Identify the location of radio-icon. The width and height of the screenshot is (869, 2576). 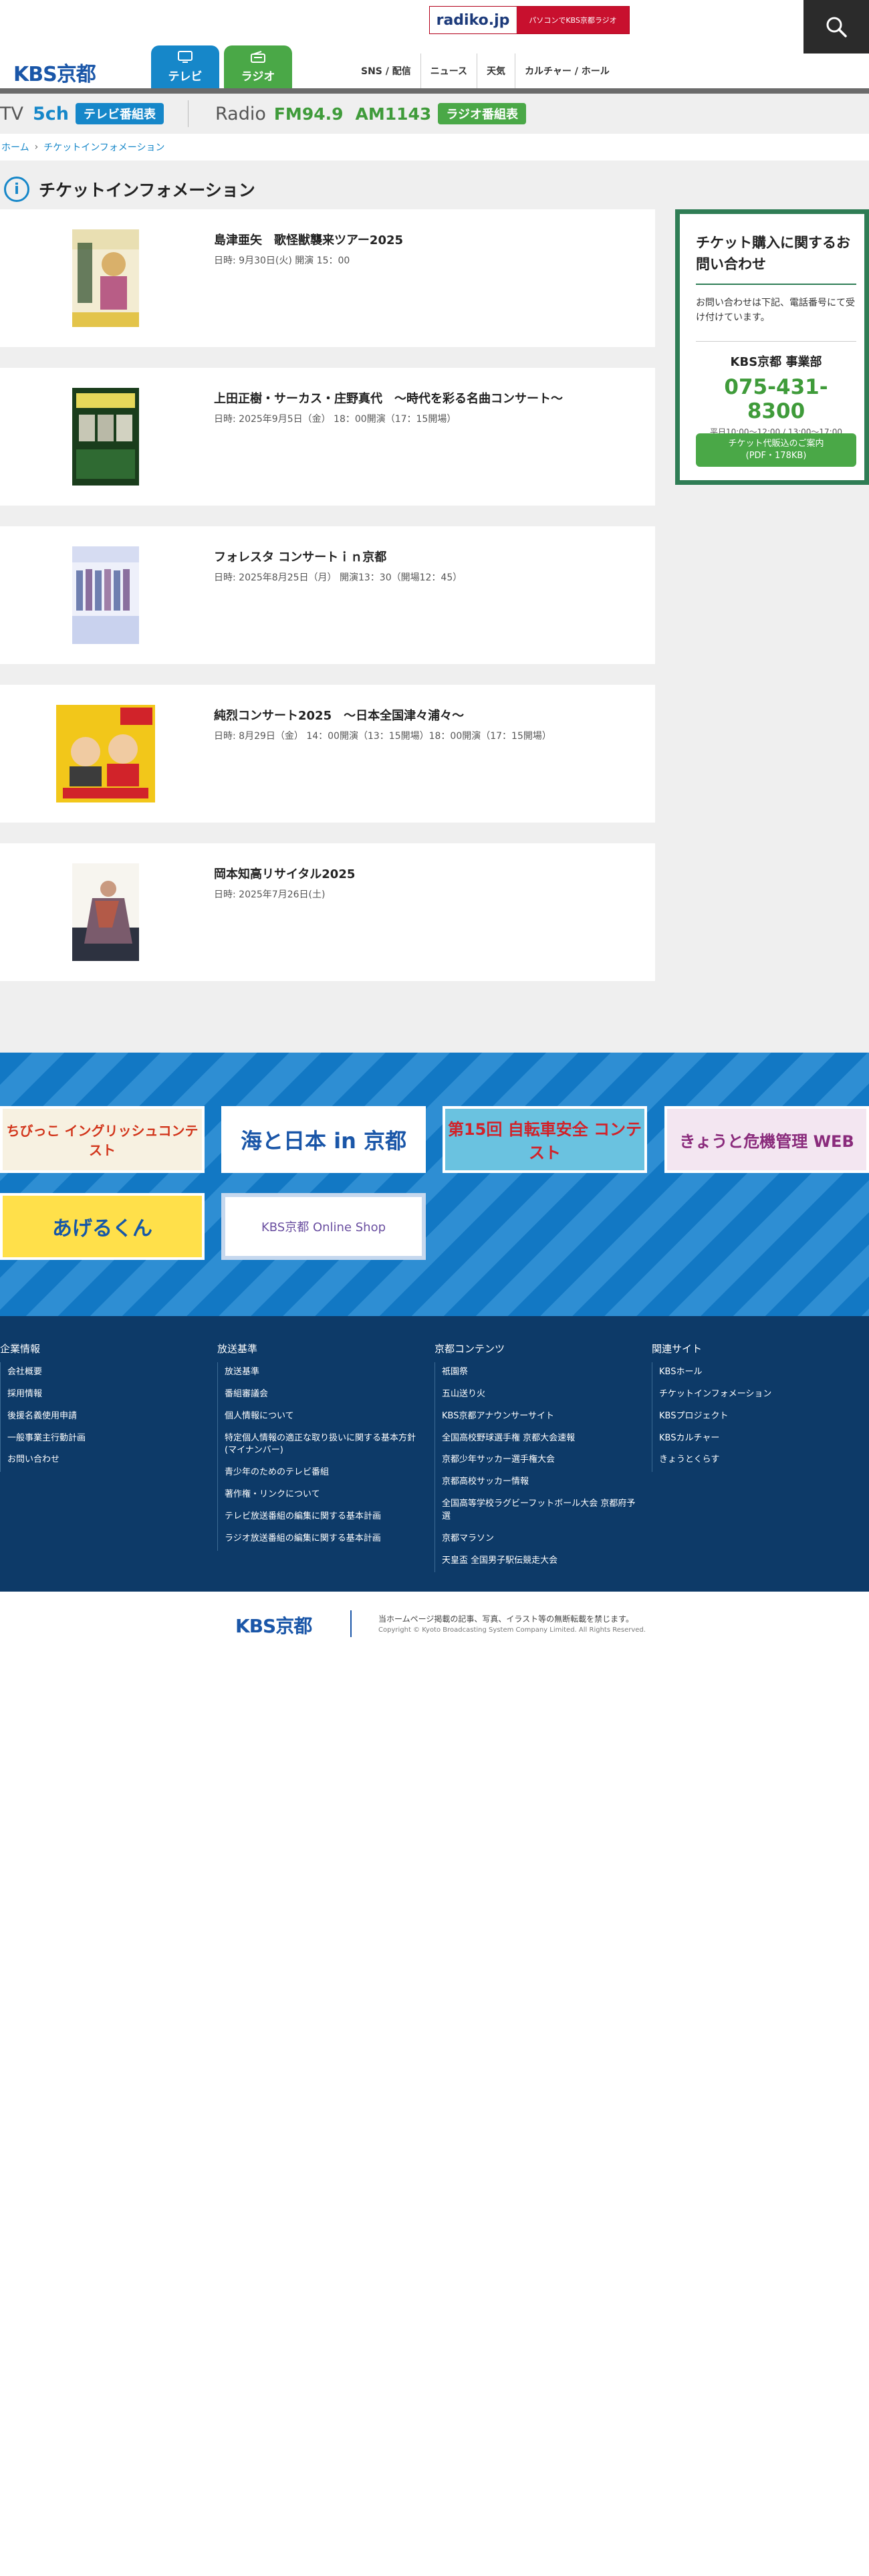
(258, 56).